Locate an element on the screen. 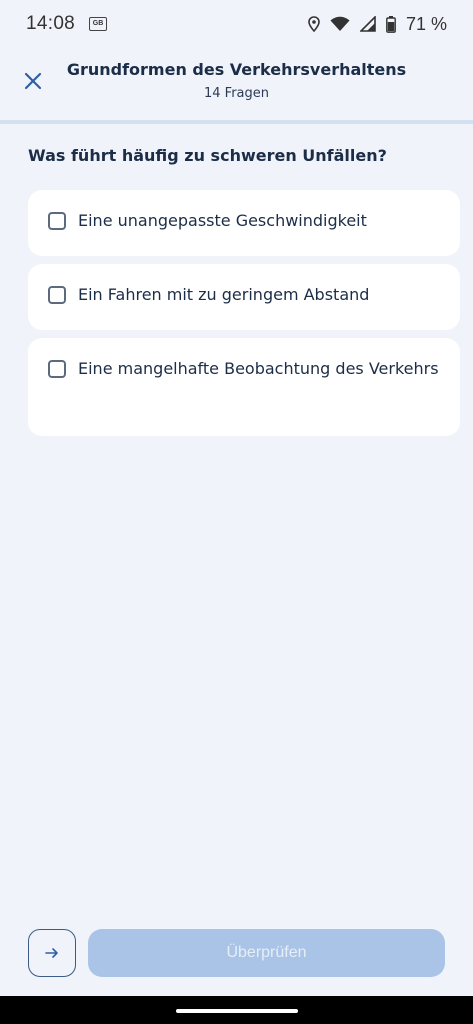  answer-option-2: Ein Fahren mit zu geringem Abstand is located at coordinates (244, 297).